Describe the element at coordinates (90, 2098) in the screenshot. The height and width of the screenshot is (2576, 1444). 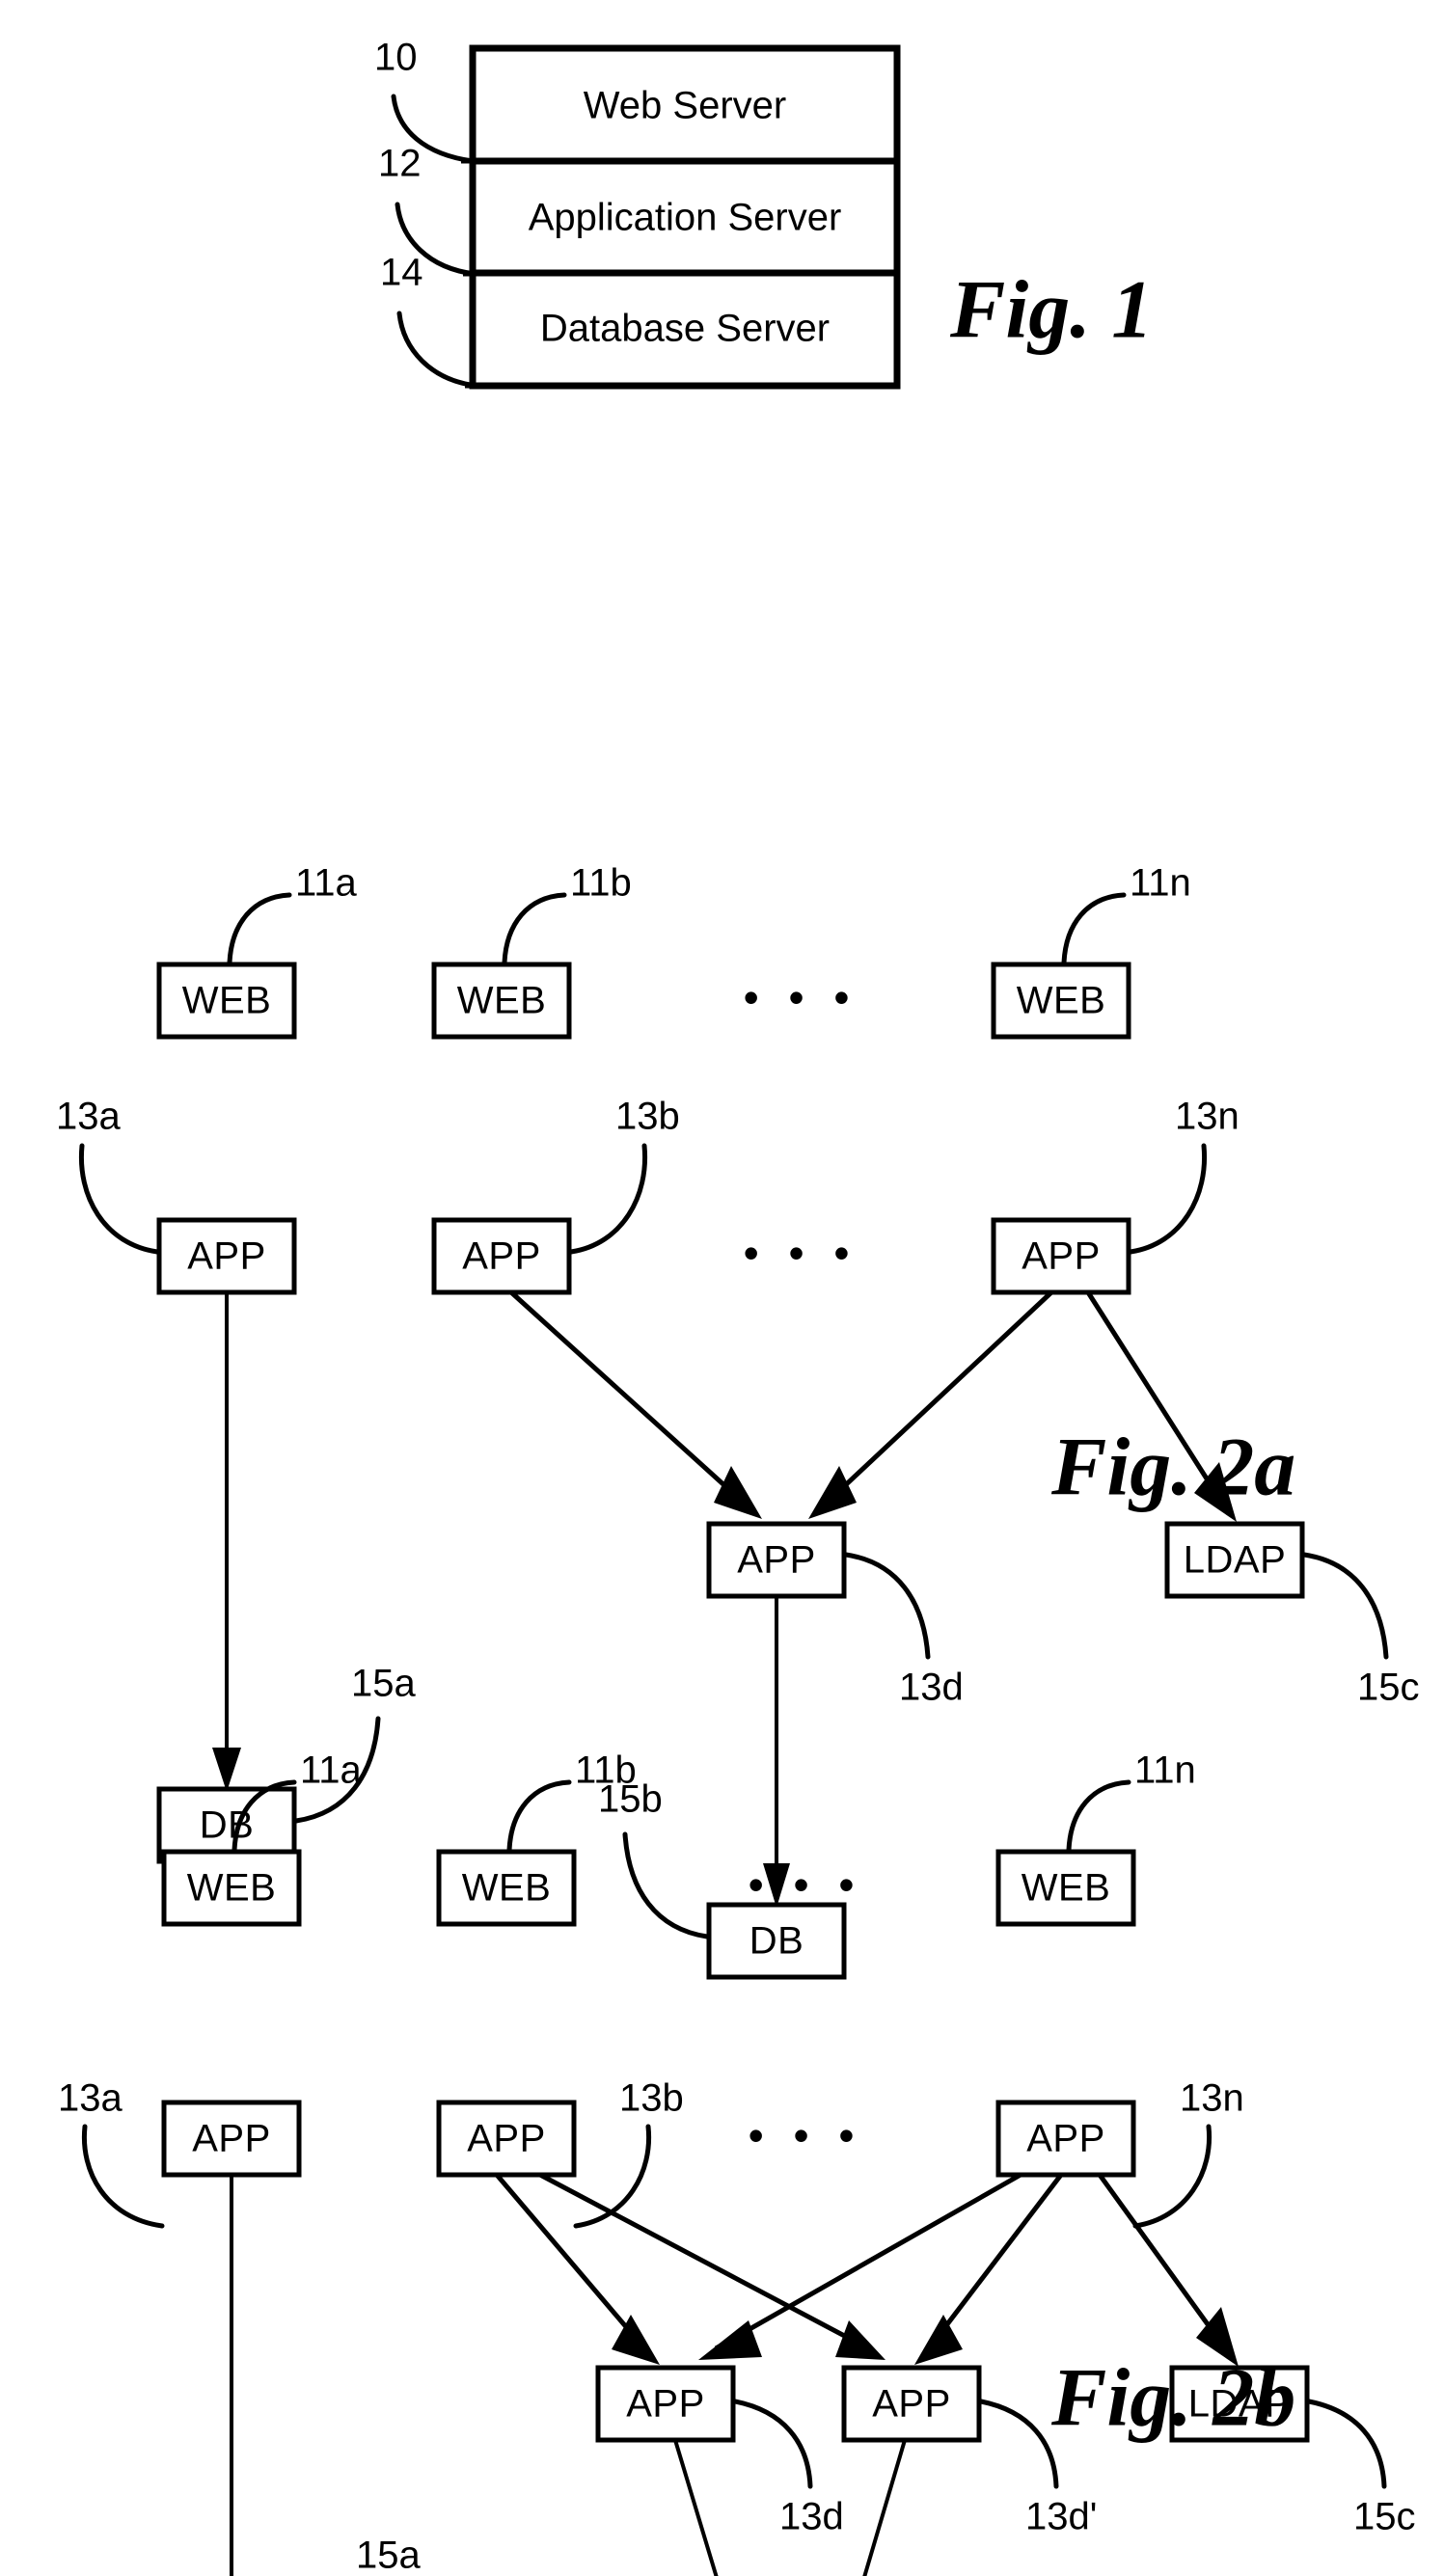
I see `ref-numeral-b-13a: 13a` at that location.